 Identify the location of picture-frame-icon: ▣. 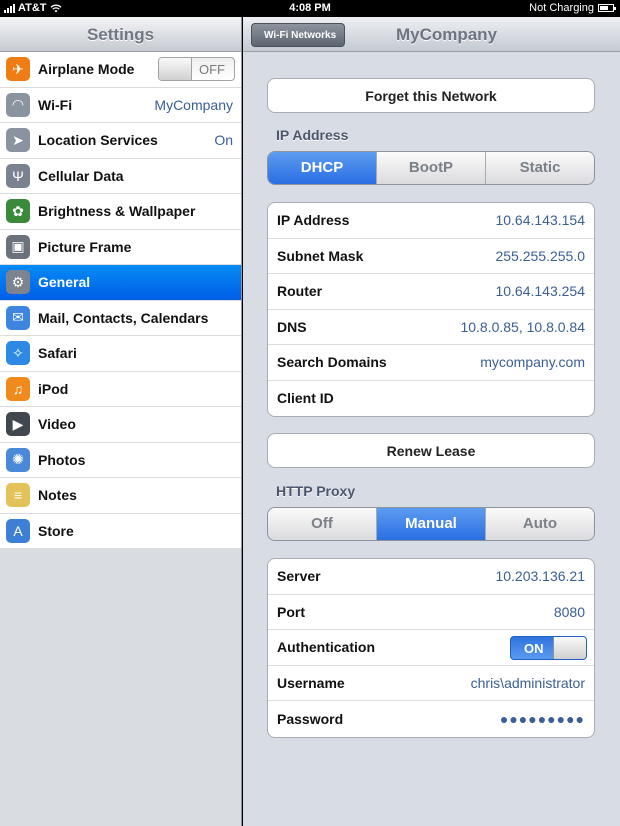
(18, 246).